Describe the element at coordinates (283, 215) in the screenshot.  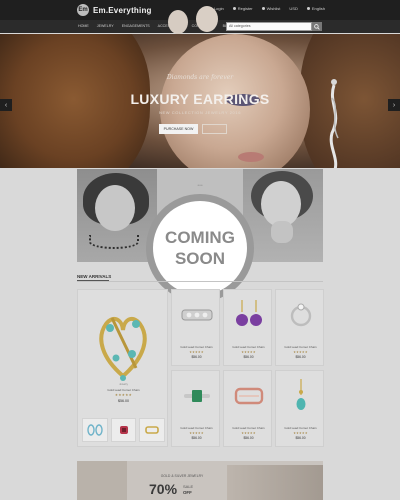
I see `banner-image-right` at that location.